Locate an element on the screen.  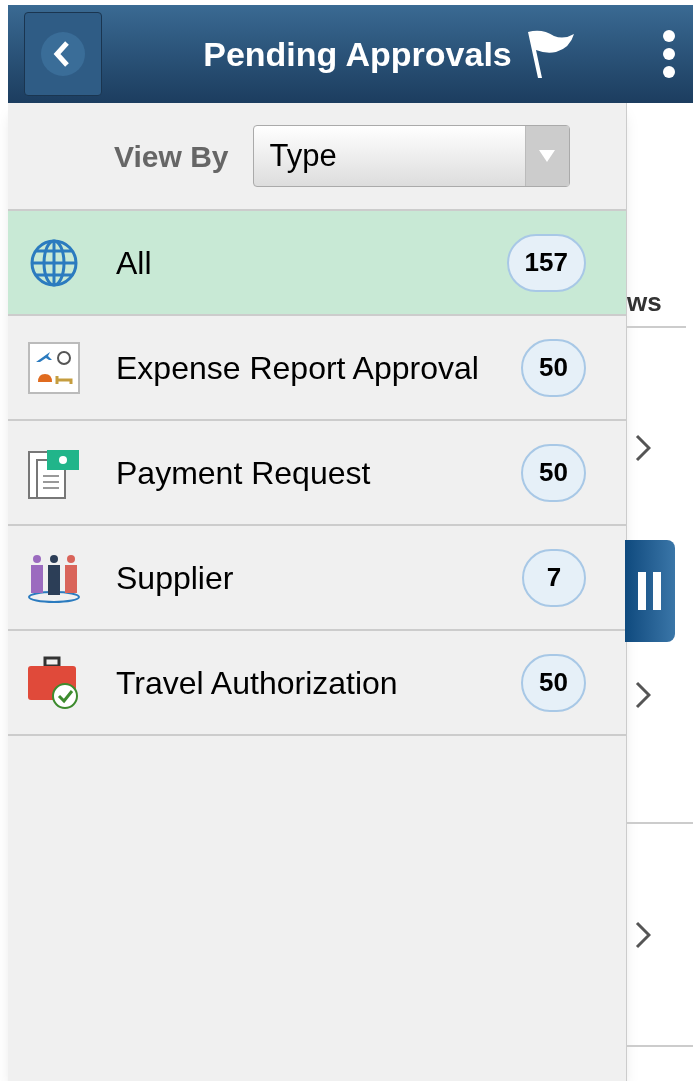
count-badge: 157 is located at coordinates (546, 262).